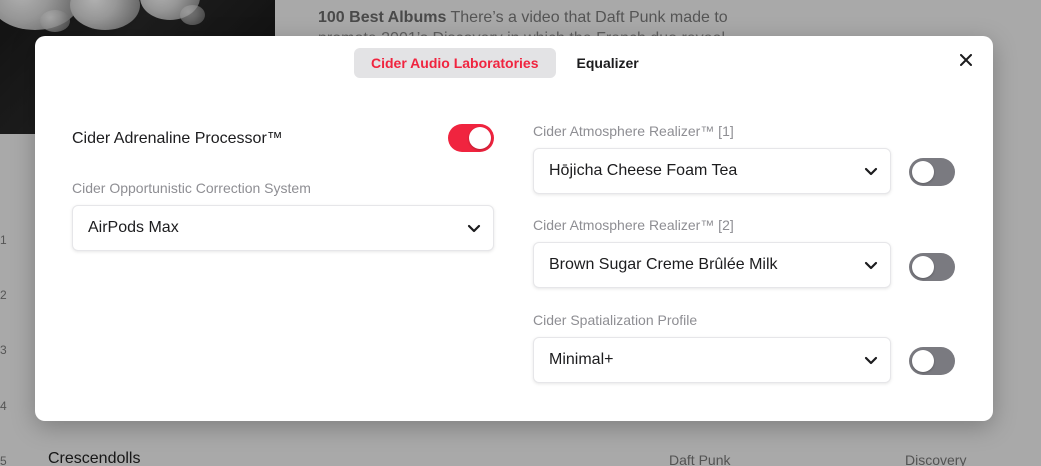 This screenshot has height=466, width=1041. I want to click on atmosphere-realizer-1-select: Hōjicha Cheese Foam Tea, so click(712, 171).